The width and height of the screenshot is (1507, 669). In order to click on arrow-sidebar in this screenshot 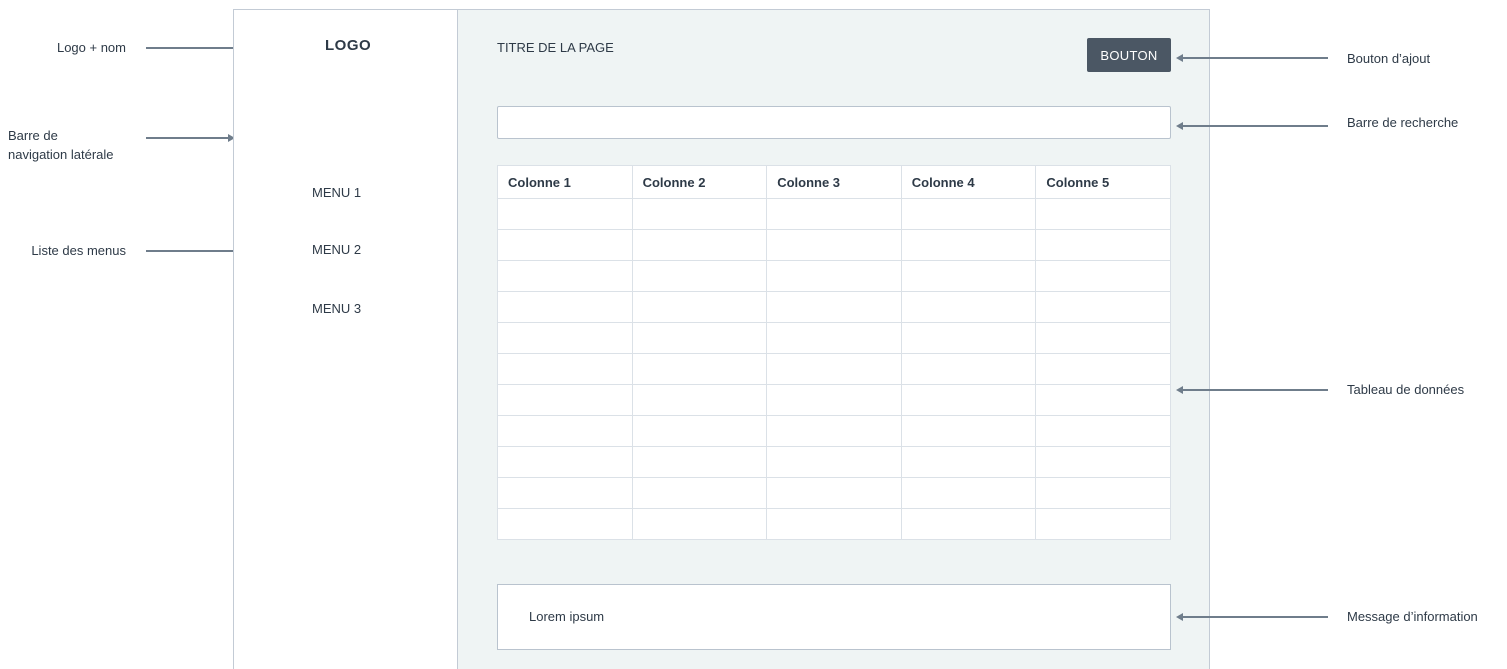, I will do `click(187, 138)`.